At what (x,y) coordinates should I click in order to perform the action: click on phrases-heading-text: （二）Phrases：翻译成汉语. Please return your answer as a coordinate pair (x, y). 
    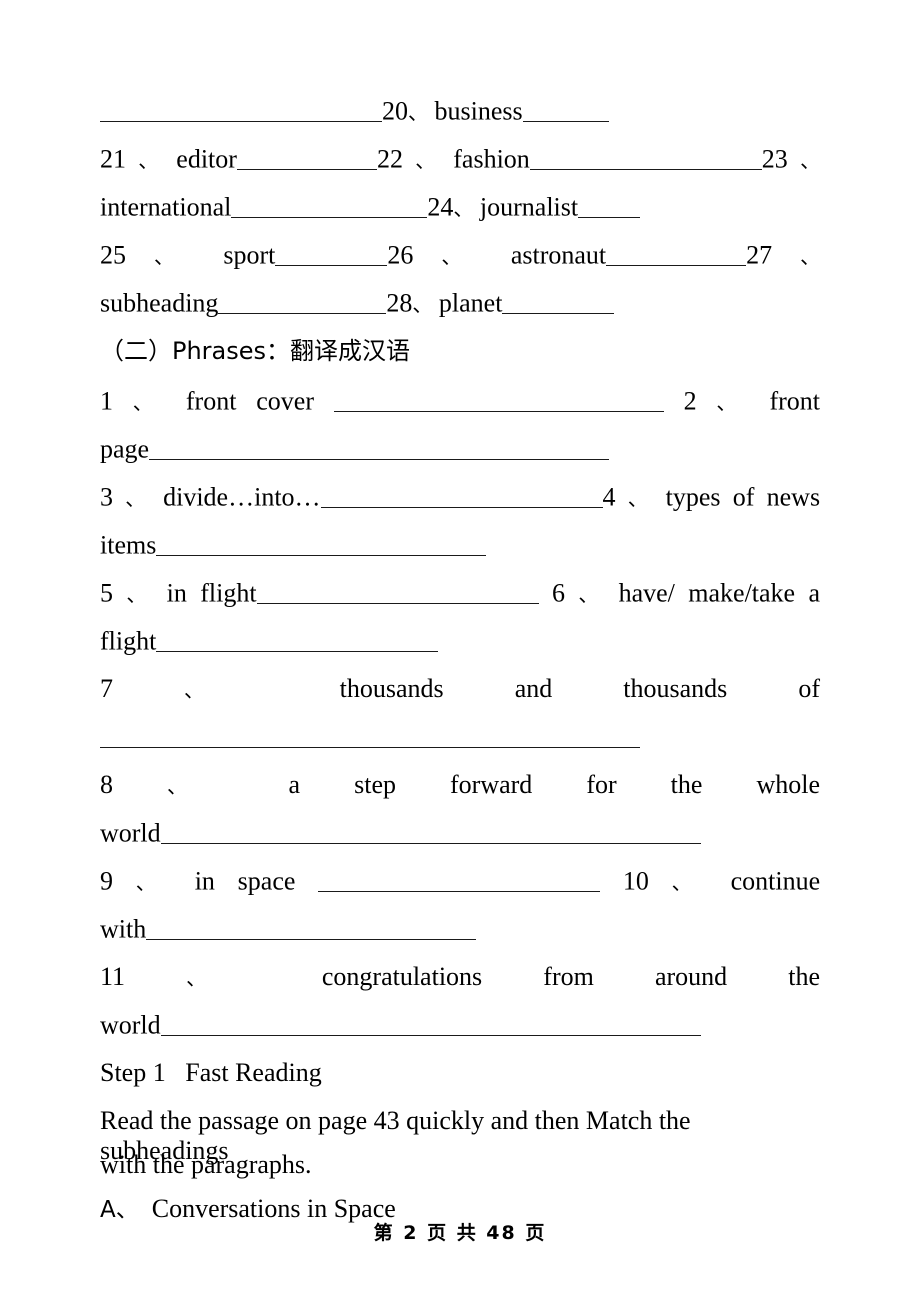
    Looking at the image, I should click on (255, 351).